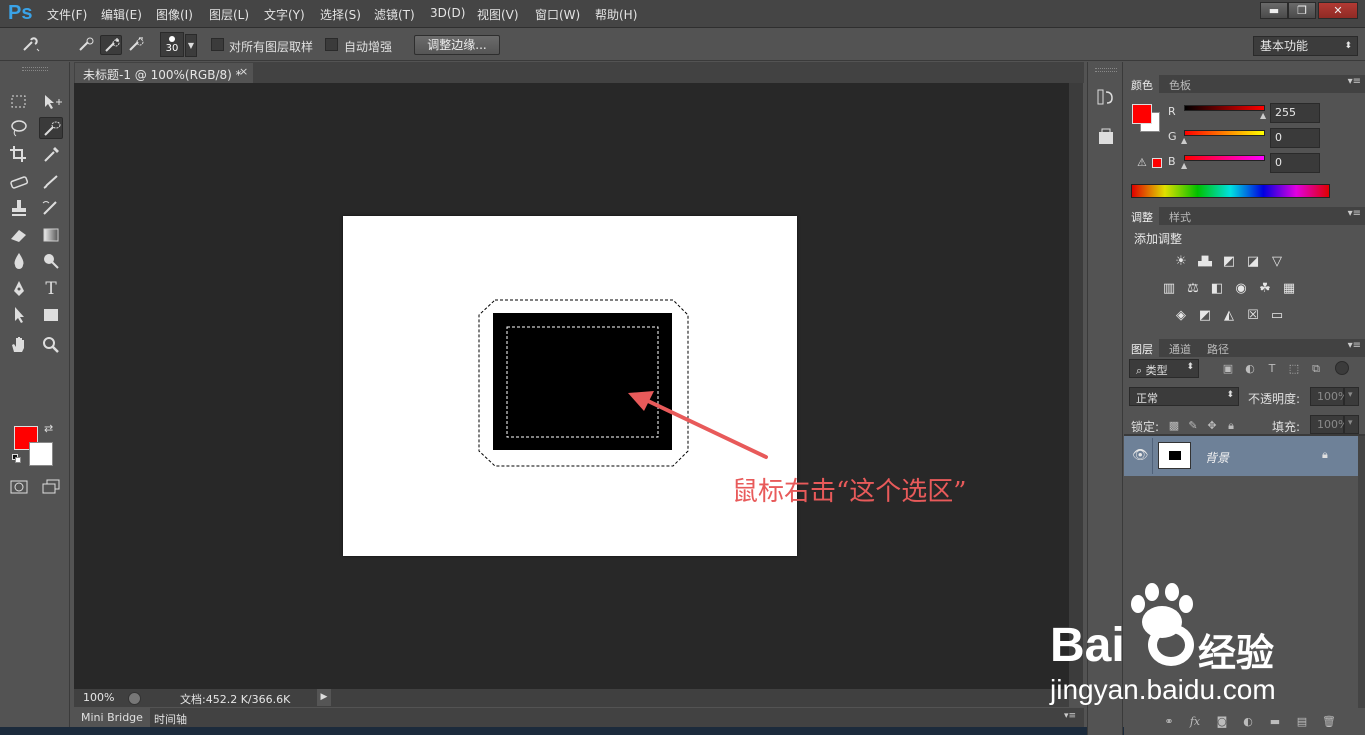 The height and width of the screenshot is (735, 1365). Describe the element at coordinates (1329, 396) in the screenshot. I see `opacity-field: 100%` at that location.